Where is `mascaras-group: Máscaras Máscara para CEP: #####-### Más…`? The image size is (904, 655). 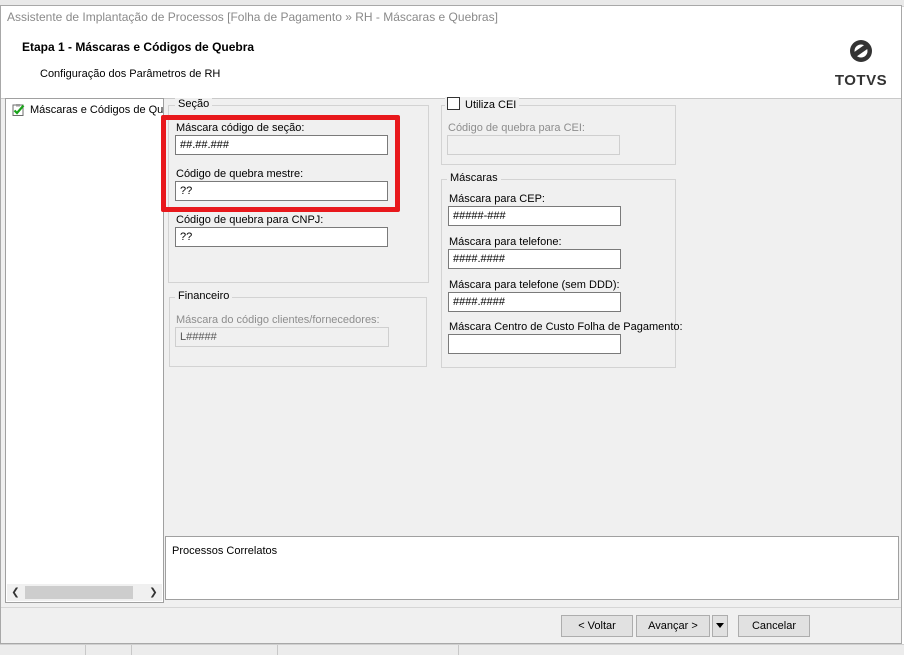
mascaras-group: Máscaras Máscara para CEP: #####-### Más… is located at coordinates (562, 270).